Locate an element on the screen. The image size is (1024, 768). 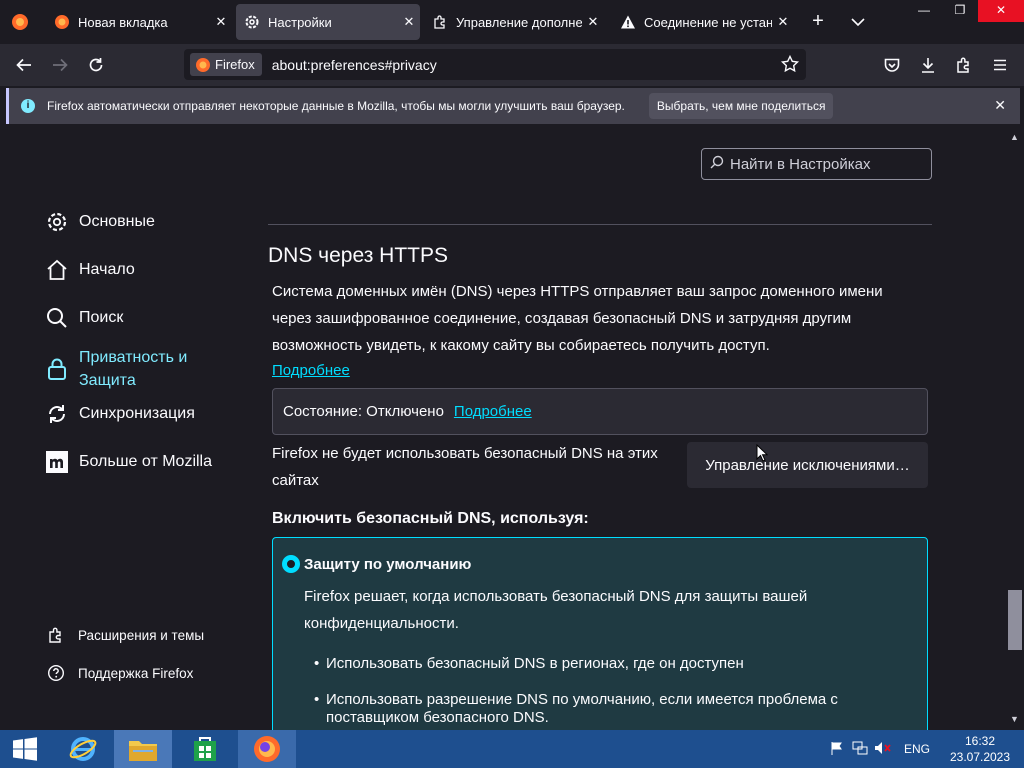
learn-more-link: Подробнее is located at coordinates (311, 370).